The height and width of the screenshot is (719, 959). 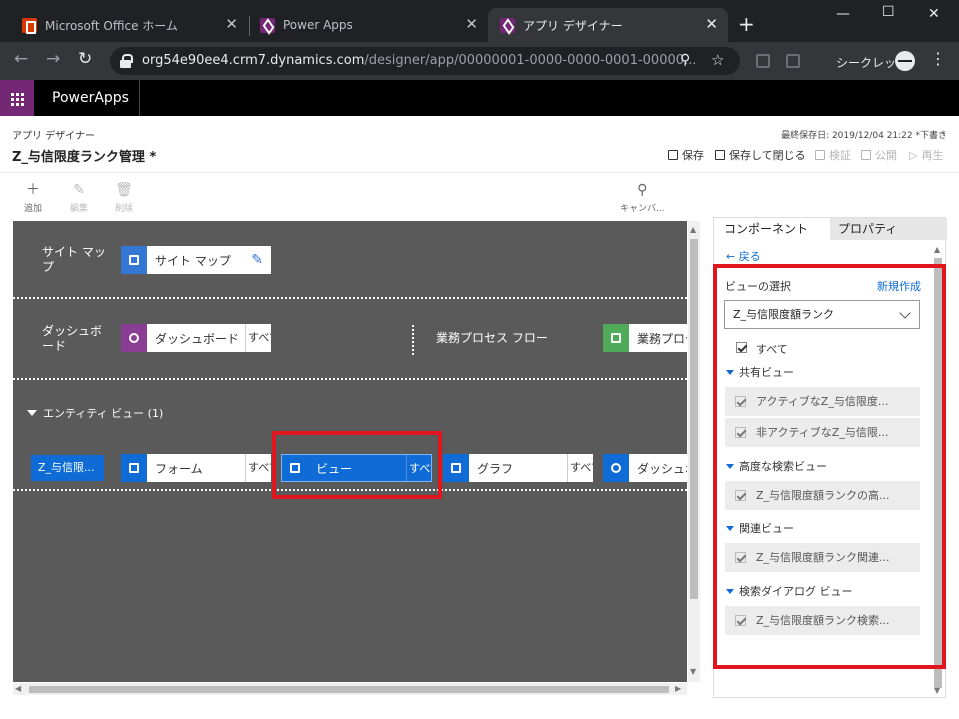 What do you see at coordinates (126, 61) in the screenshot?
I see `lock-icon` at bounding box center [126, 61].